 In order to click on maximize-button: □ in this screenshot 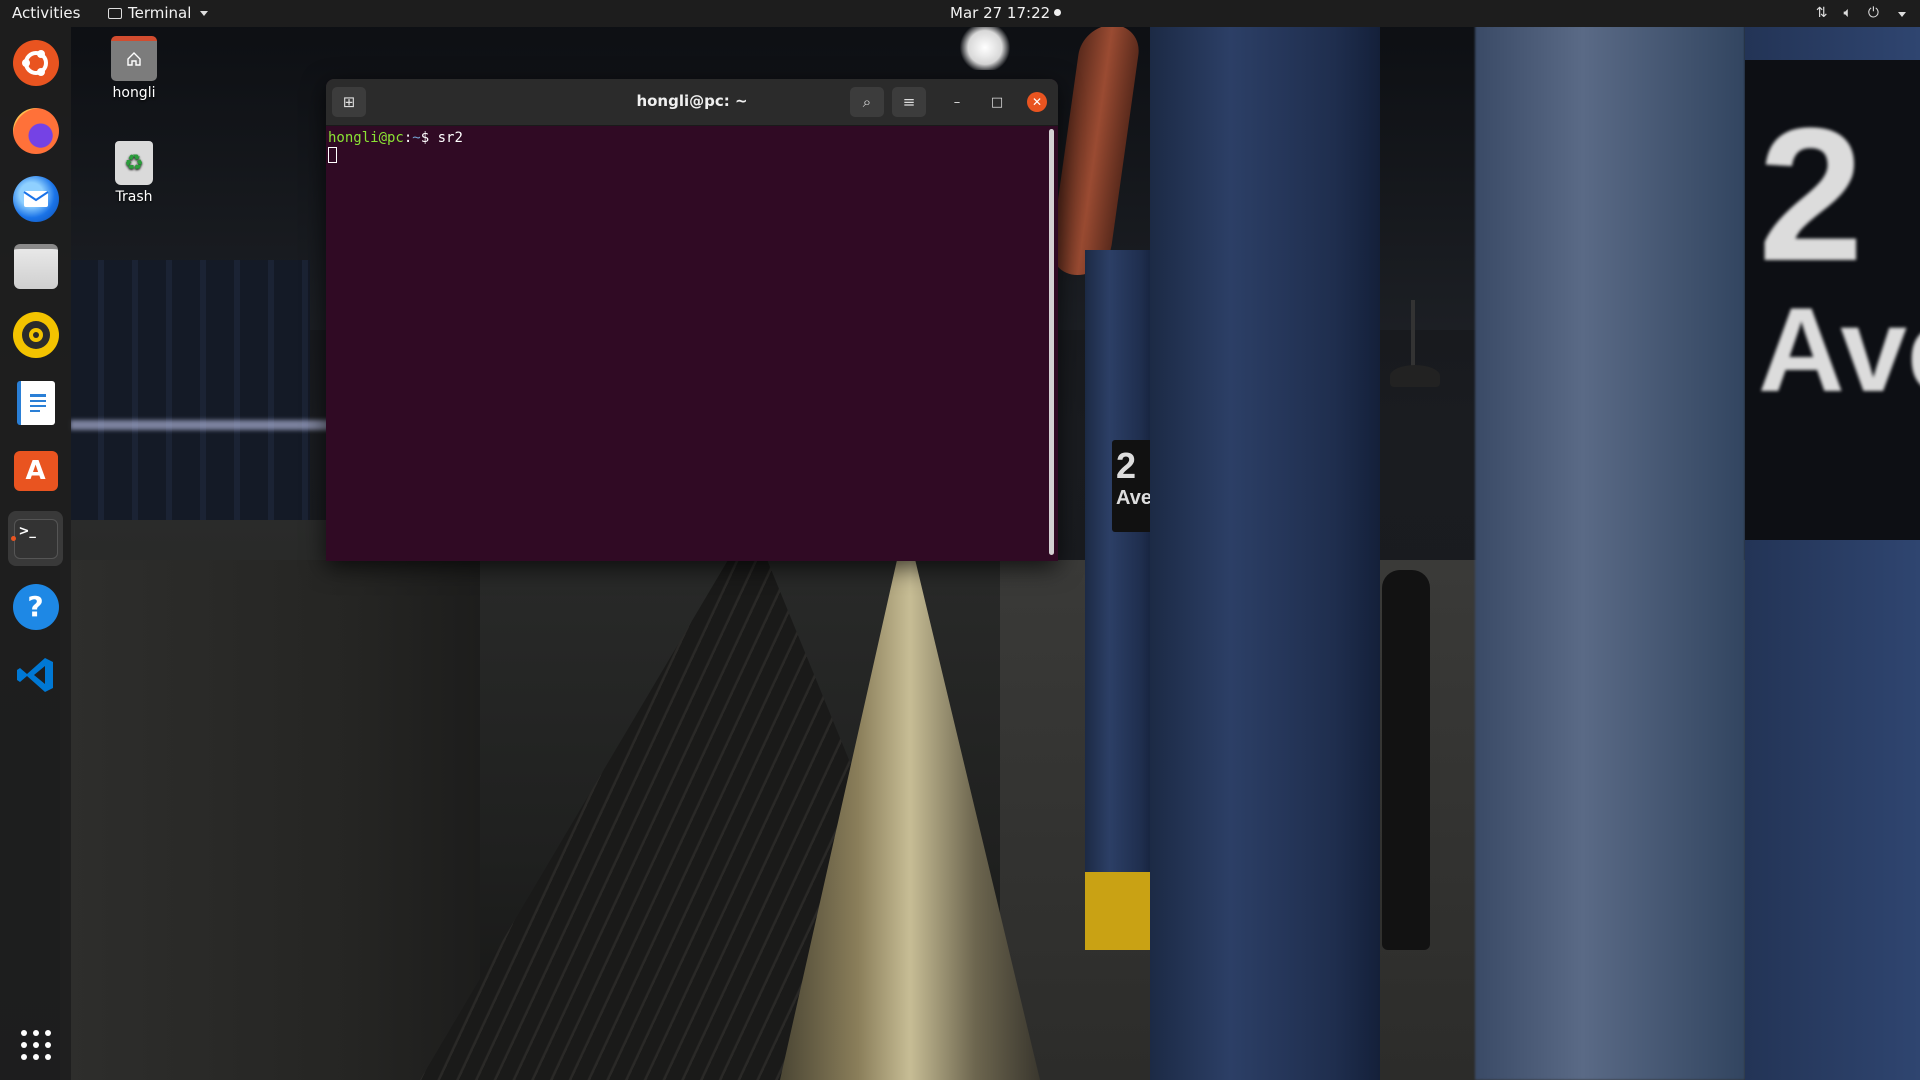, I will do `click(997, 102)`.